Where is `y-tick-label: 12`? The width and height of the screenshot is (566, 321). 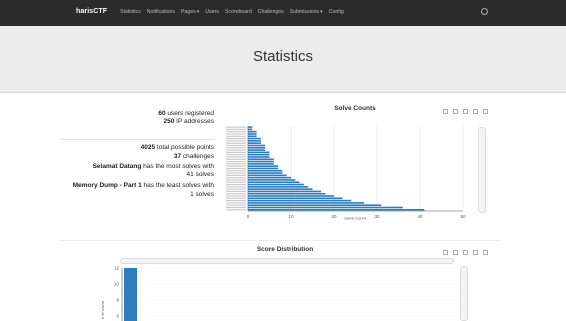 y-tick-label: 12 is located at coordinates (117, 268).